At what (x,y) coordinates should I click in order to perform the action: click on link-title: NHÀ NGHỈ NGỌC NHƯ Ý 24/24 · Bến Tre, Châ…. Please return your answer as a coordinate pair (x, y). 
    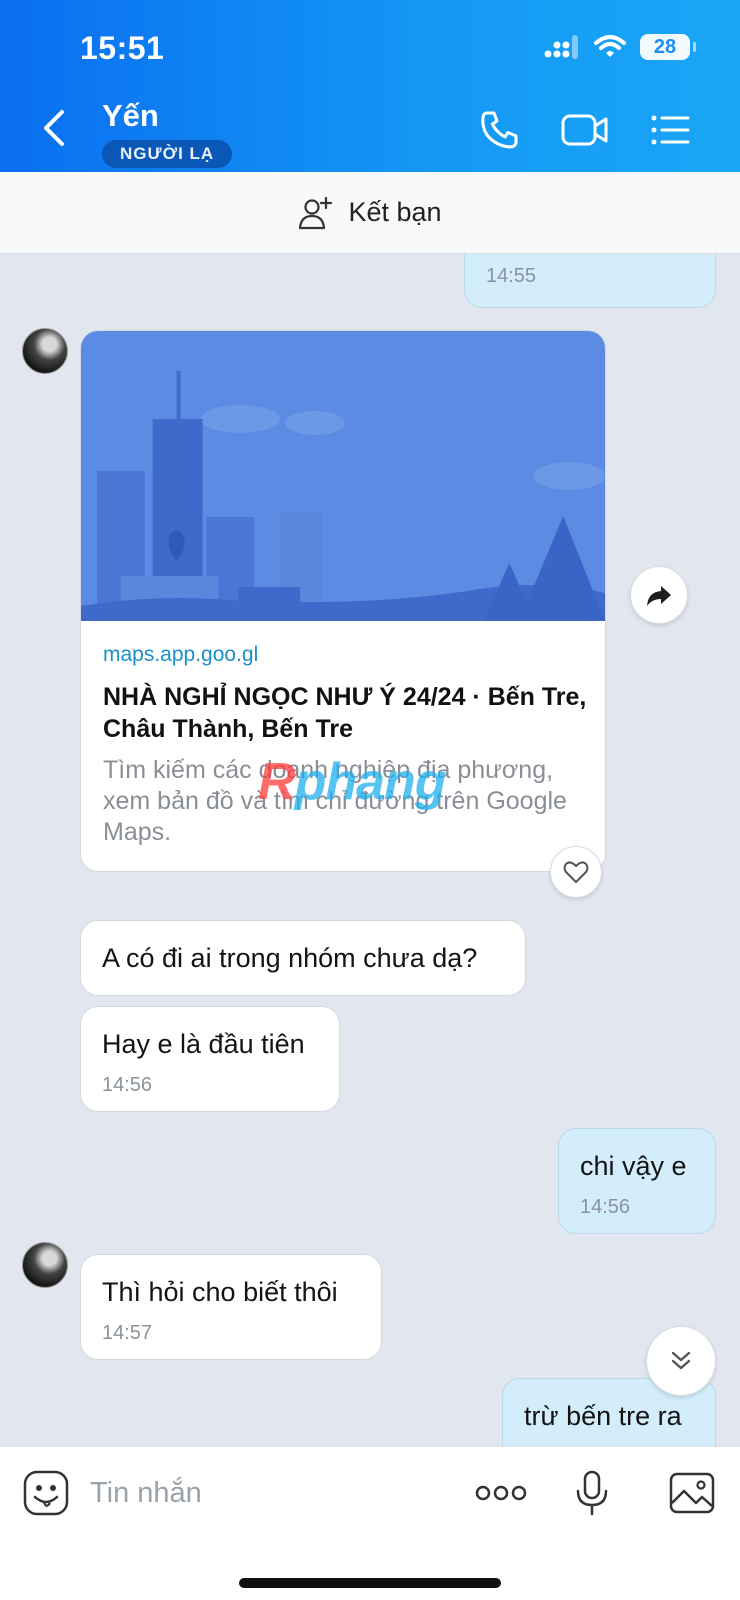
    Looking at the image, I should click on (348, 713).